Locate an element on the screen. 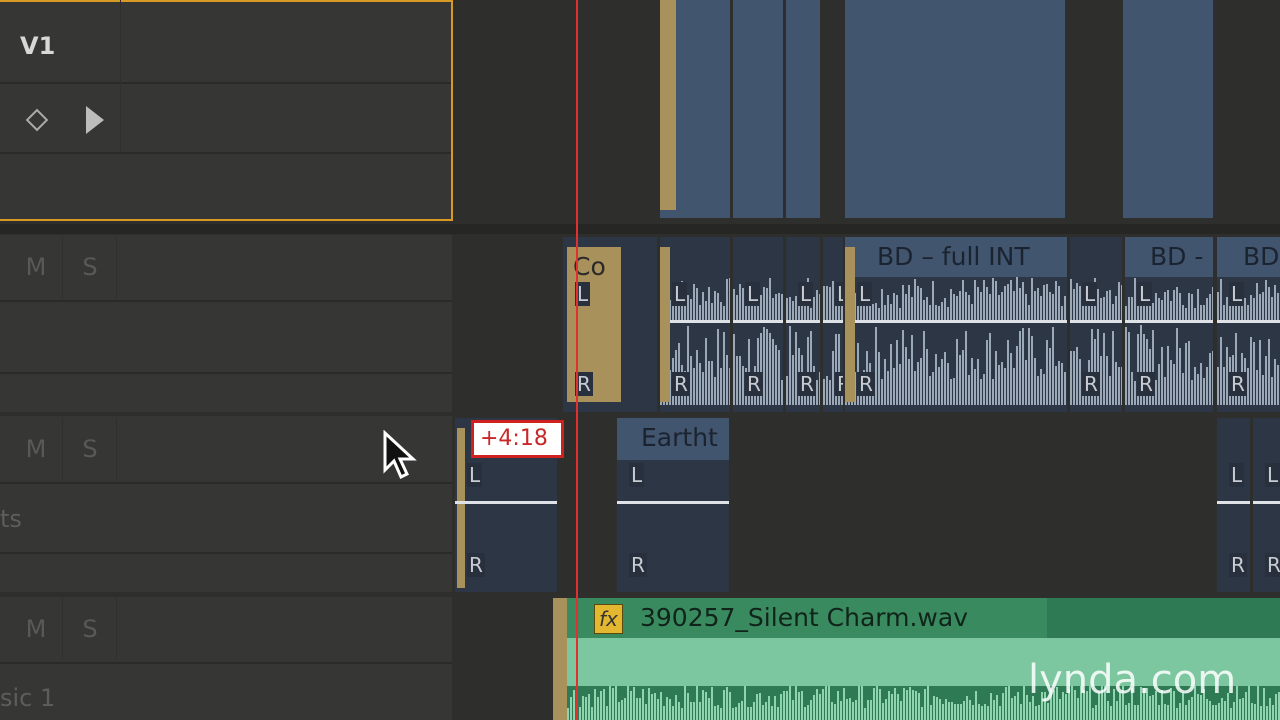 The height and width of the screenshot is (720, 1280). clip-name: BD is located at coordinates (1261, 256).